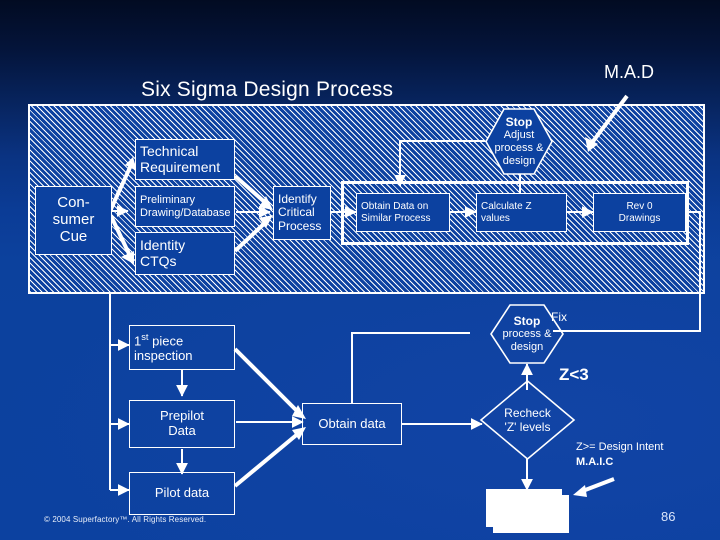 The height and width of the screenshot is (540, 720). Describe the element at coordinates (163, 244) in the screenshot. I see `identity-ctqs-line-1: Identity` at that location.